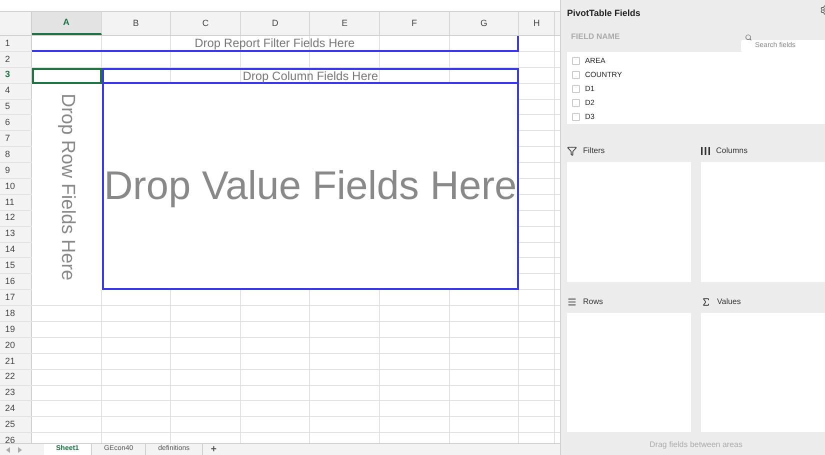 This screenshot has height=455, width=825. I want to click on row-header: 7, so click(16, 138).